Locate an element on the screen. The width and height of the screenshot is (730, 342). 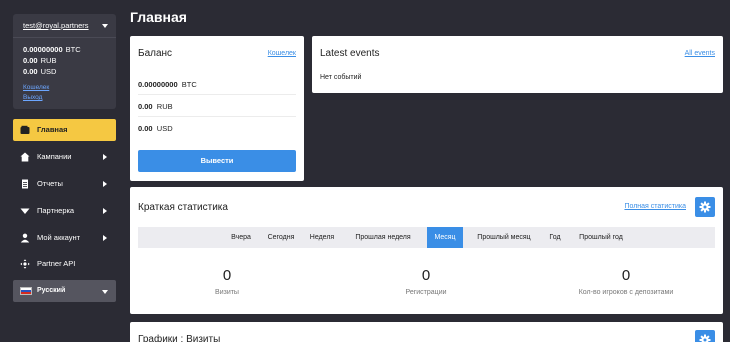
down-triangle-icon is located at coordinates (25, 211).